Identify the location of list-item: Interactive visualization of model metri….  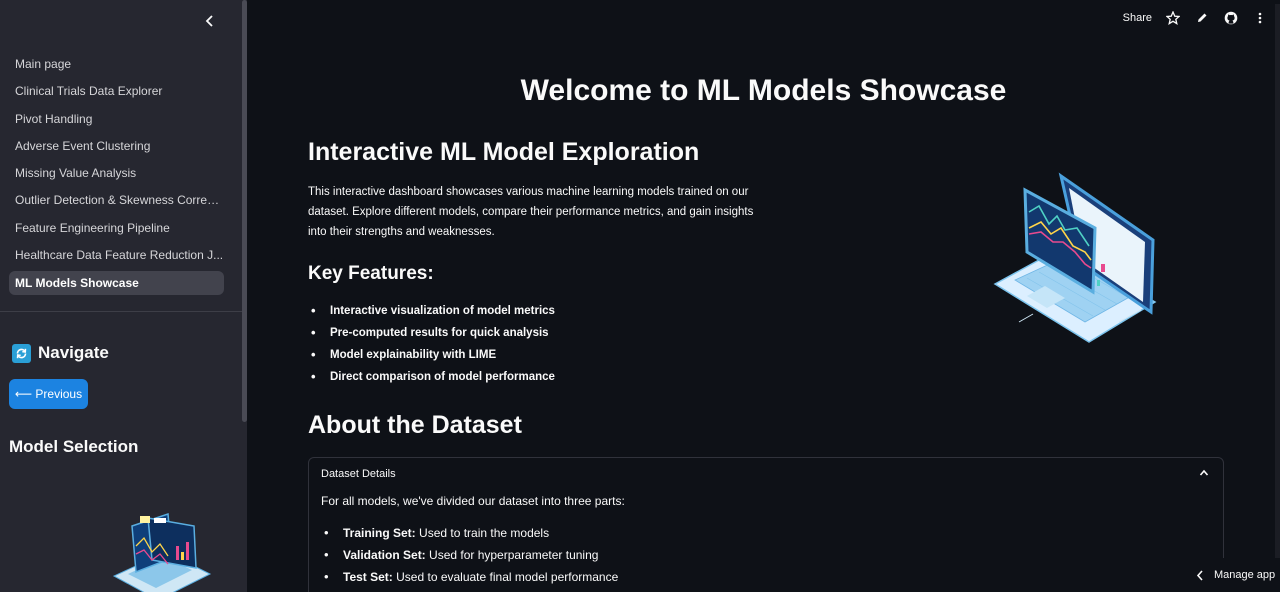
(431, 312).